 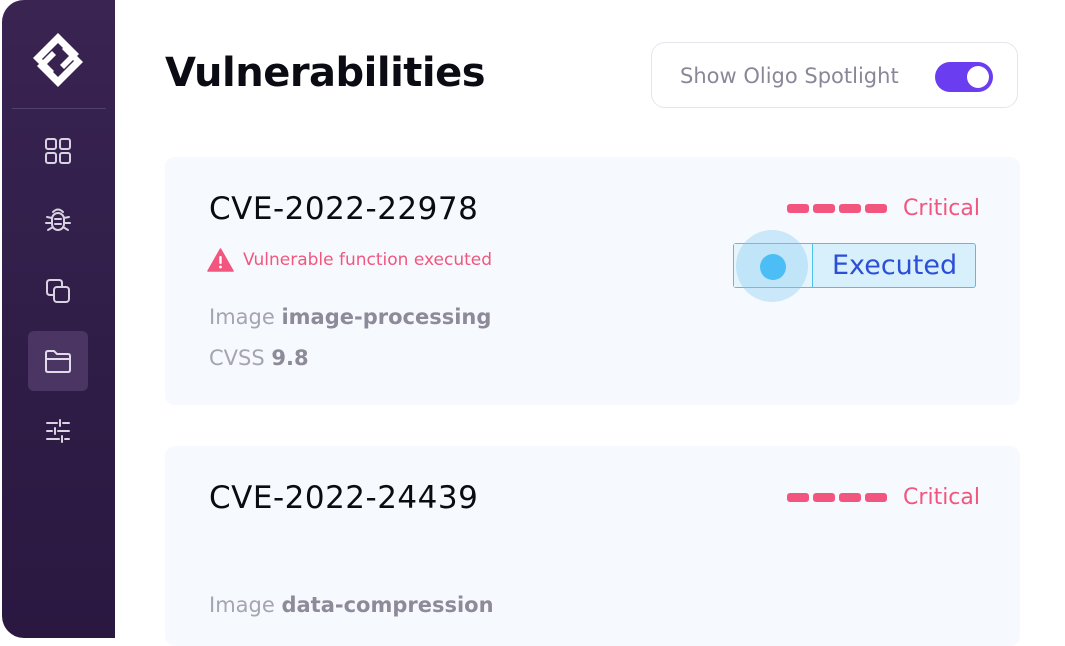 I want to click on sidebar-item-folders, so click(x=58, y=361).